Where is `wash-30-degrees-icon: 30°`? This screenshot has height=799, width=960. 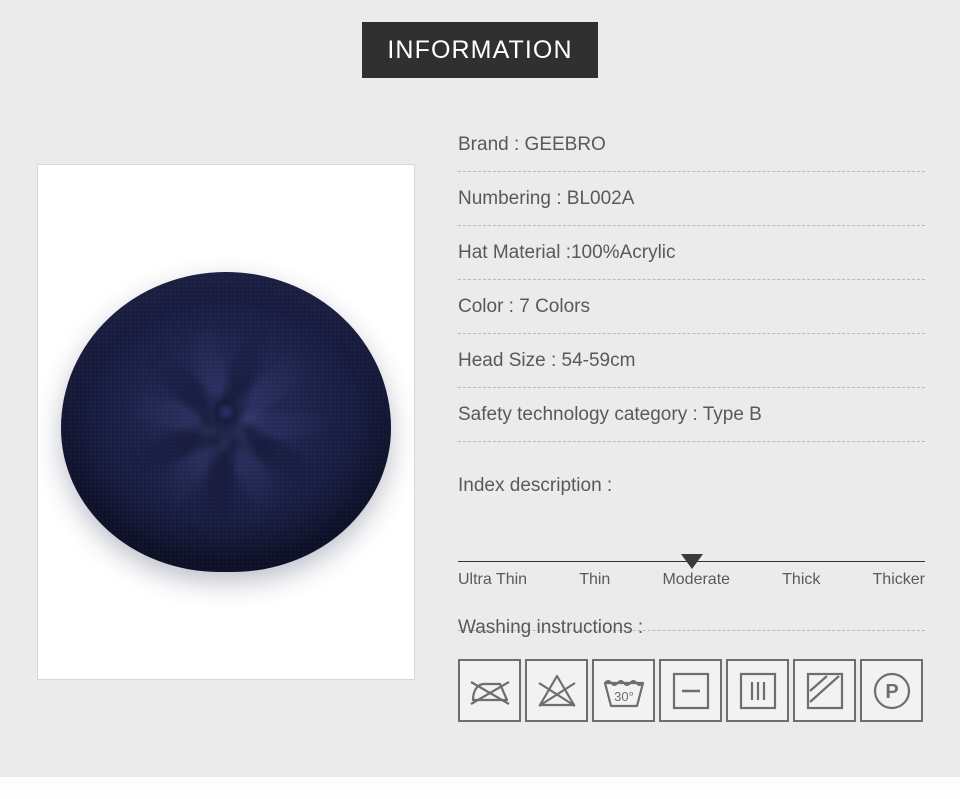
wash-30-degrees-icon: 30° is located at coordinates (623, 690).